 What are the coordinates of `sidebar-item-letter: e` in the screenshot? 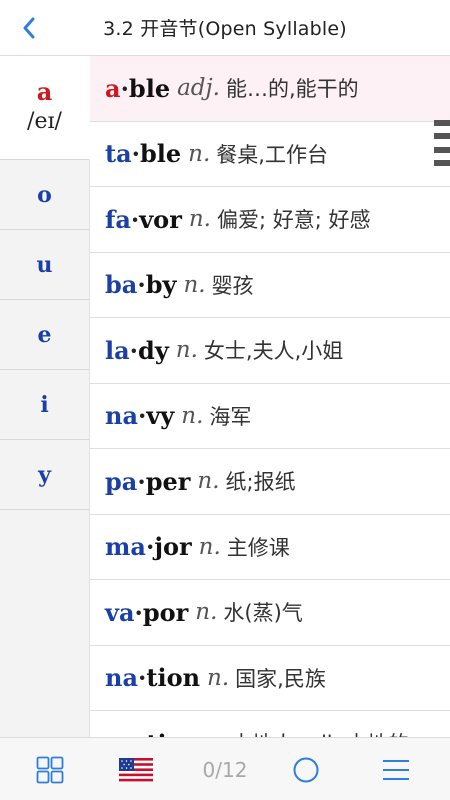 It's located at (44, 334).